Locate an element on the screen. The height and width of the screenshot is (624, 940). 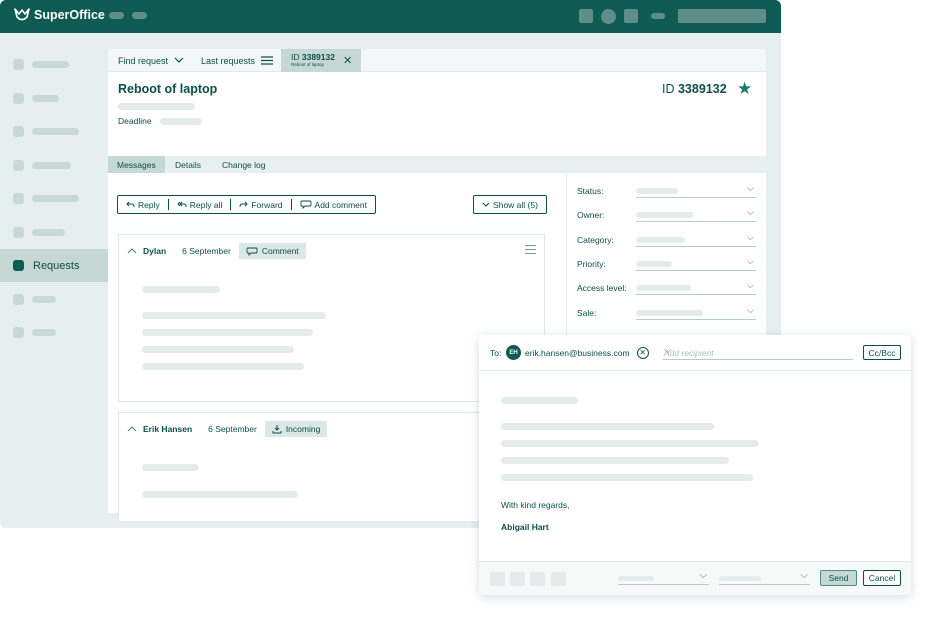
status-select: ⌵ is located at coordinates (696, 190).